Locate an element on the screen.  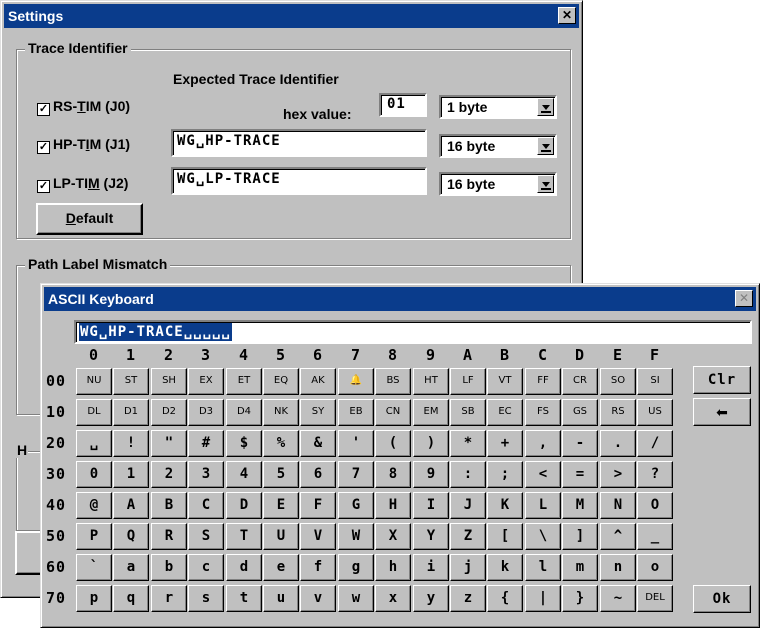
key-60-0: ` is located at coordinates (94, 567).